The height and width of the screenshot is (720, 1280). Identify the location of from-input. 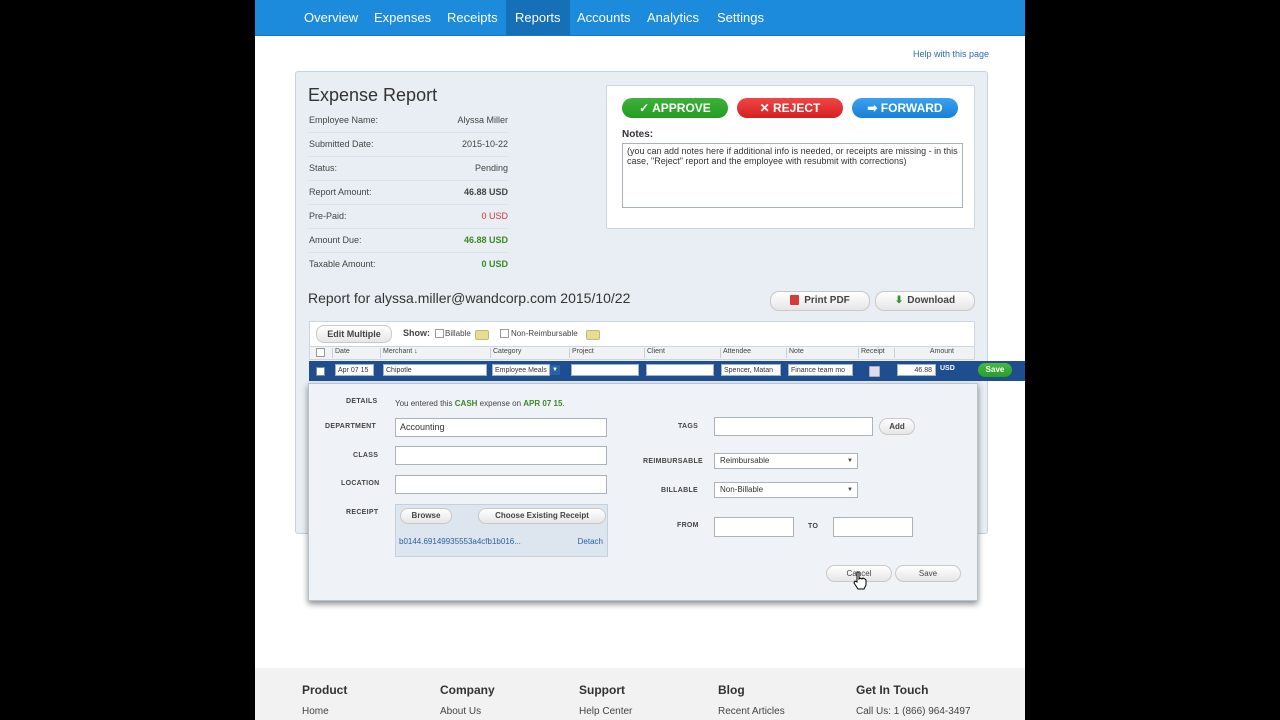
(754, 527).